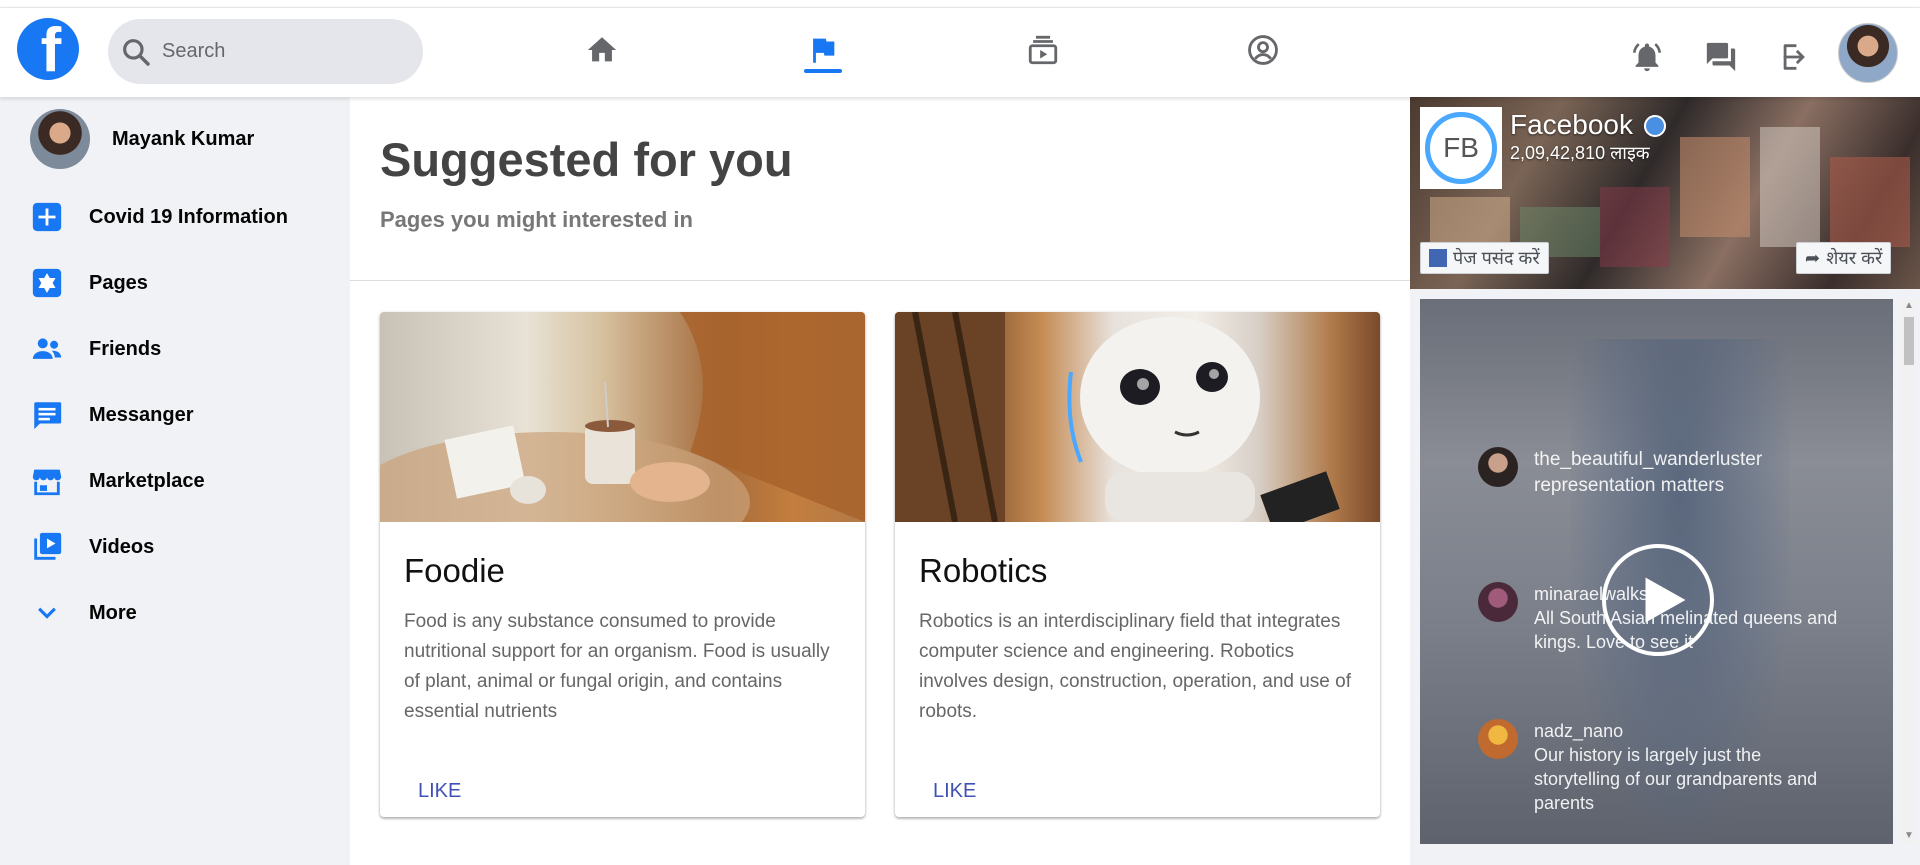 The height and width of the screenshot is (865, 1920). What do you see at coordinates (47, 613) in the screenshot?
I see `chevron-down-icon` at bounding box center [47, 613].